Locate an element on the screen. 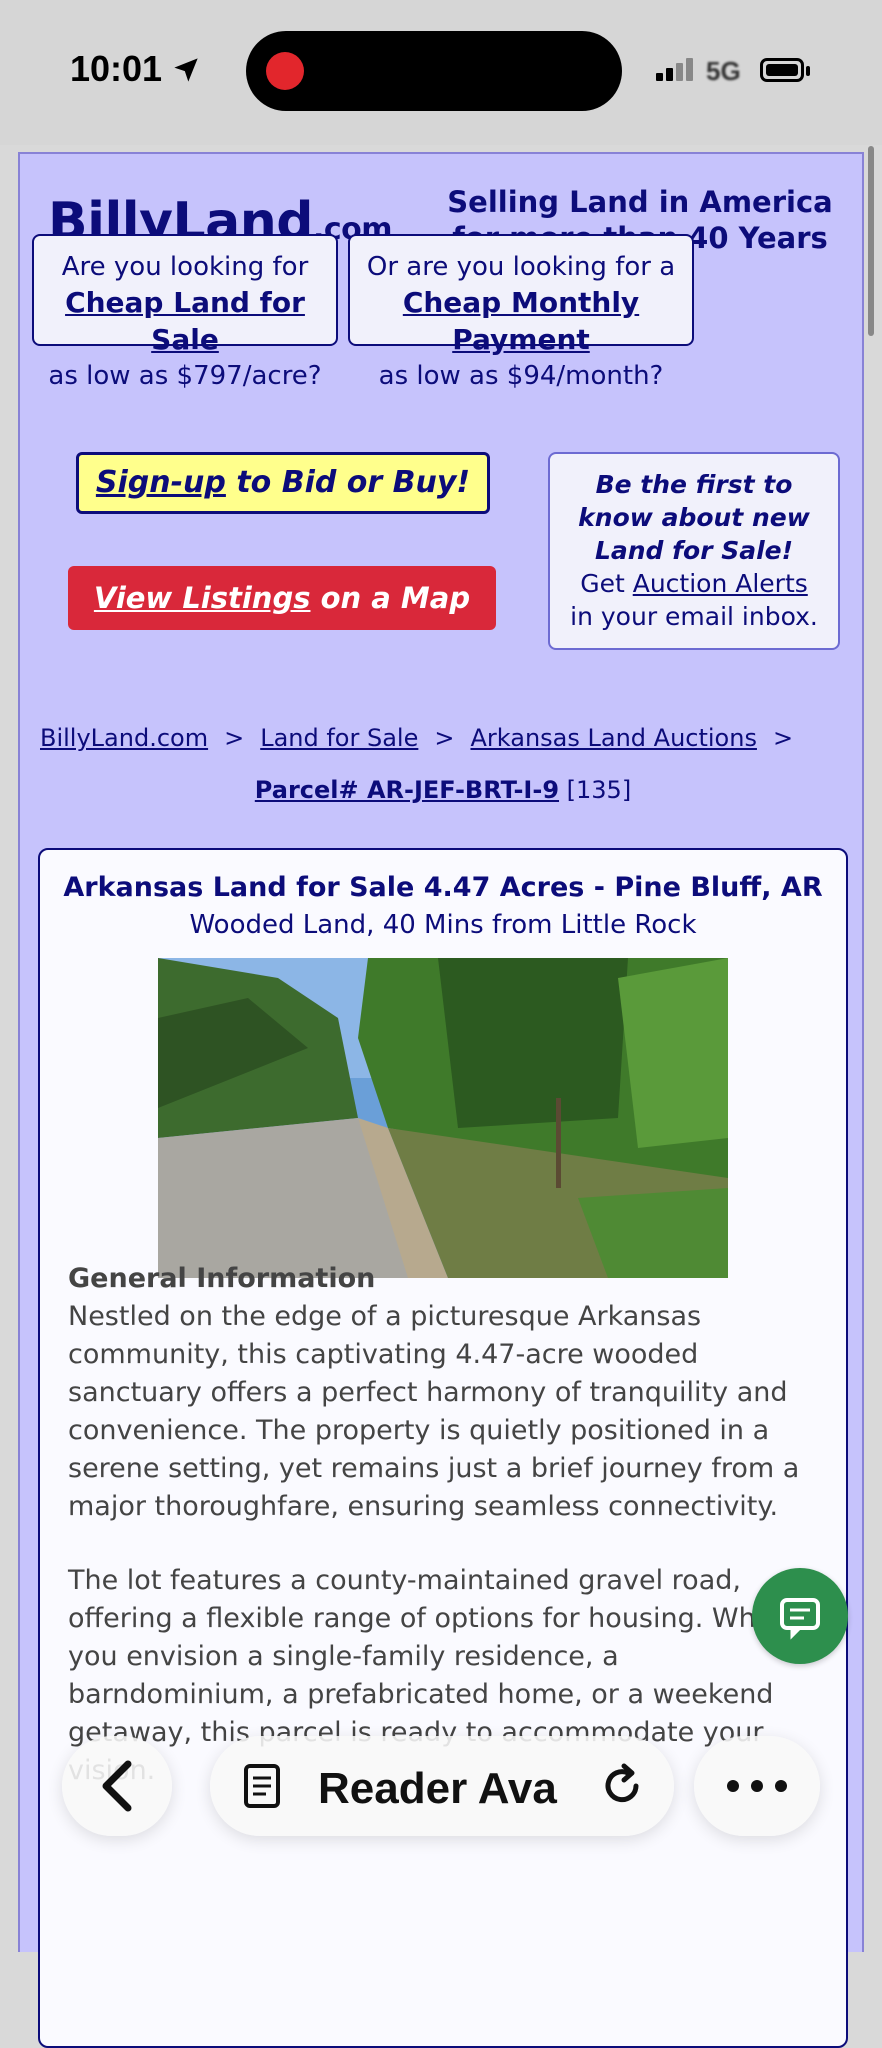 The width and height of the screenshot is (882, 2048). status-bar: 10:01 5G is located at coordinates (441, 72).